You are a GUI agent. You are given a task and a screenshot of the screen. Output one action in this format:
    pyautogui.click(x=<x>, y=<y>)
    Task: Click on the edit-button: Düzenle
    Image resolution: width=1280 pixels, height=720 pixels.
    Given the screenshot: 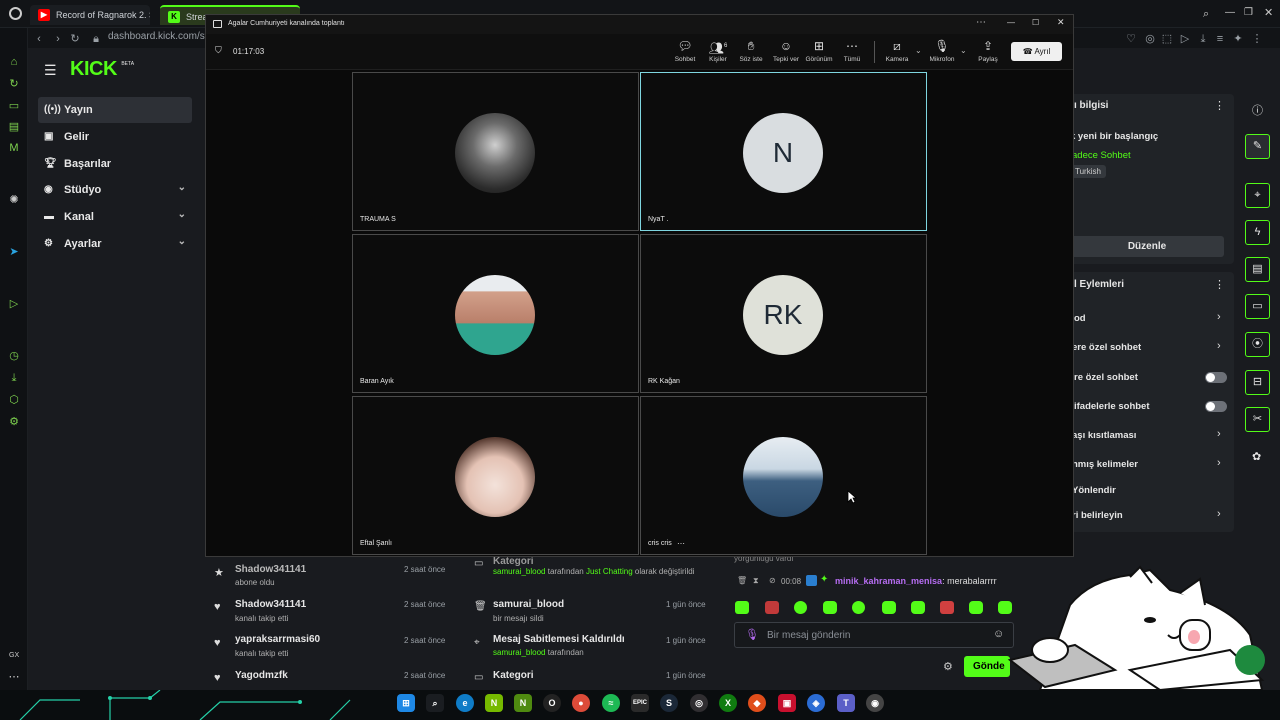 What is the action you would take?
    pyautogui.click(x=1147, y=246)
    